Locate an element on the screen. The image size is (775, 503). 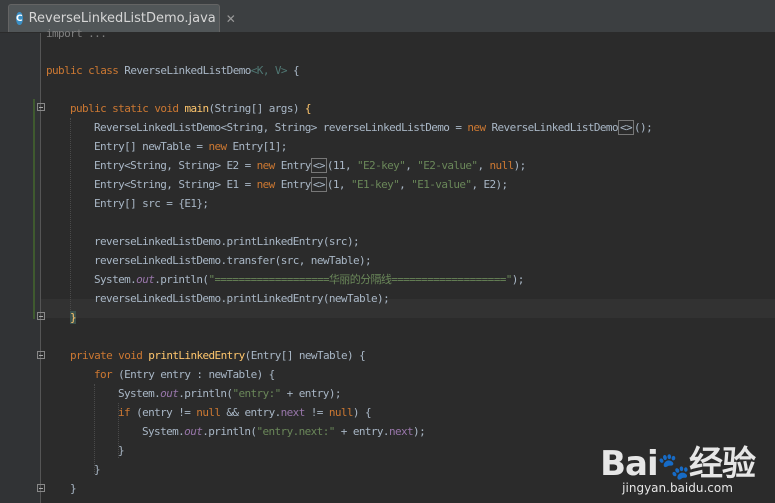
code-line-for: for (Entry entry : newTable) { is located at coordinates (184, 374).